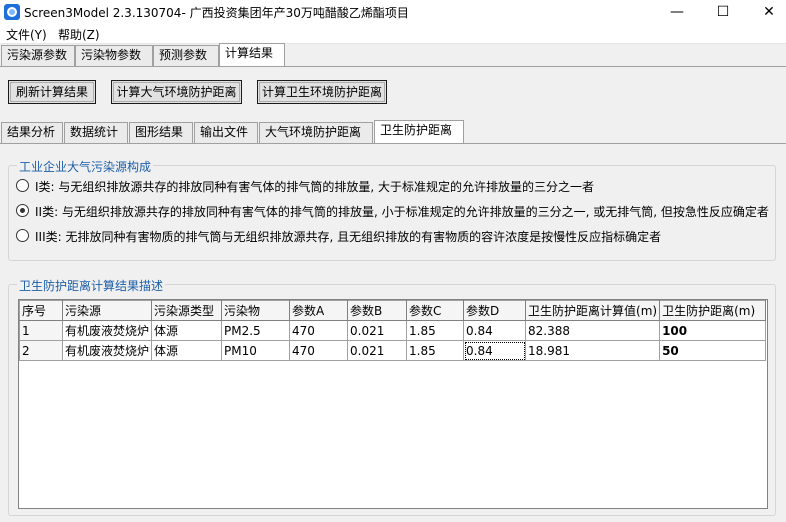 Image resolution: width=786 pixels, height=522 pixels. I want to click on minimize-button: —, so click(677, 12).